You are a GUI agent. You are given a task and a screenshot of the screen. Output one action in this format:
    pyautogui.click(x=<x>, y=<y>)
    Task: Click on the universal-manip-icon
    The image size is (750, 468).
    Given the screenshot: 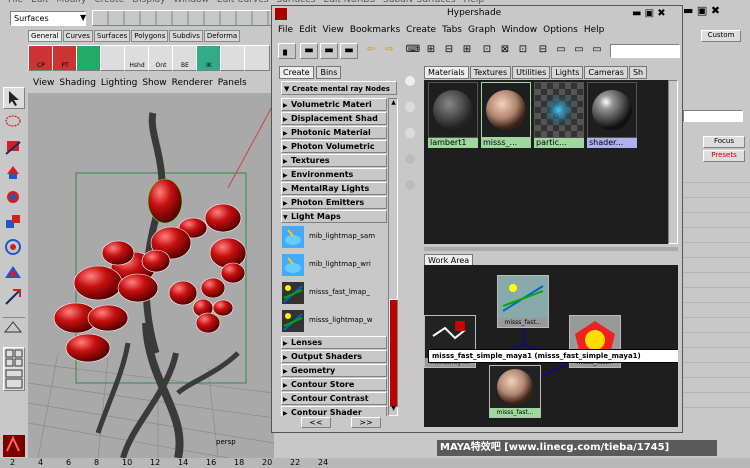 What is the action you would take?
    pyautogui.click(x=14, y=248)
    